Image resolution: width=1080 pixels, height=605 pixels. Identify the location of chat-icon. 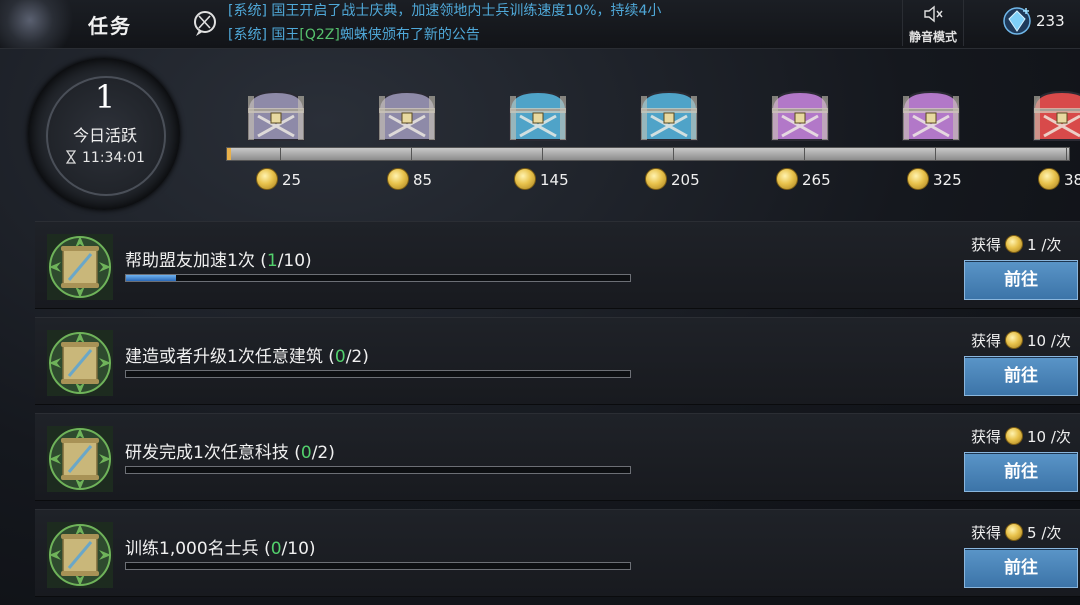
(205, 23).